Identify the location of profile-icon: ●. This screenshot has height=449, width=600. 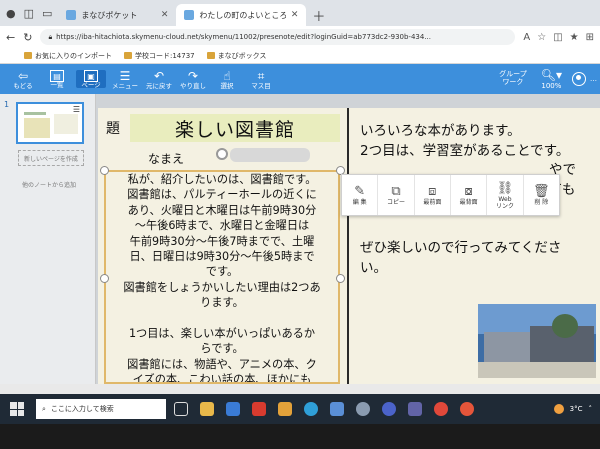
(11, 13).